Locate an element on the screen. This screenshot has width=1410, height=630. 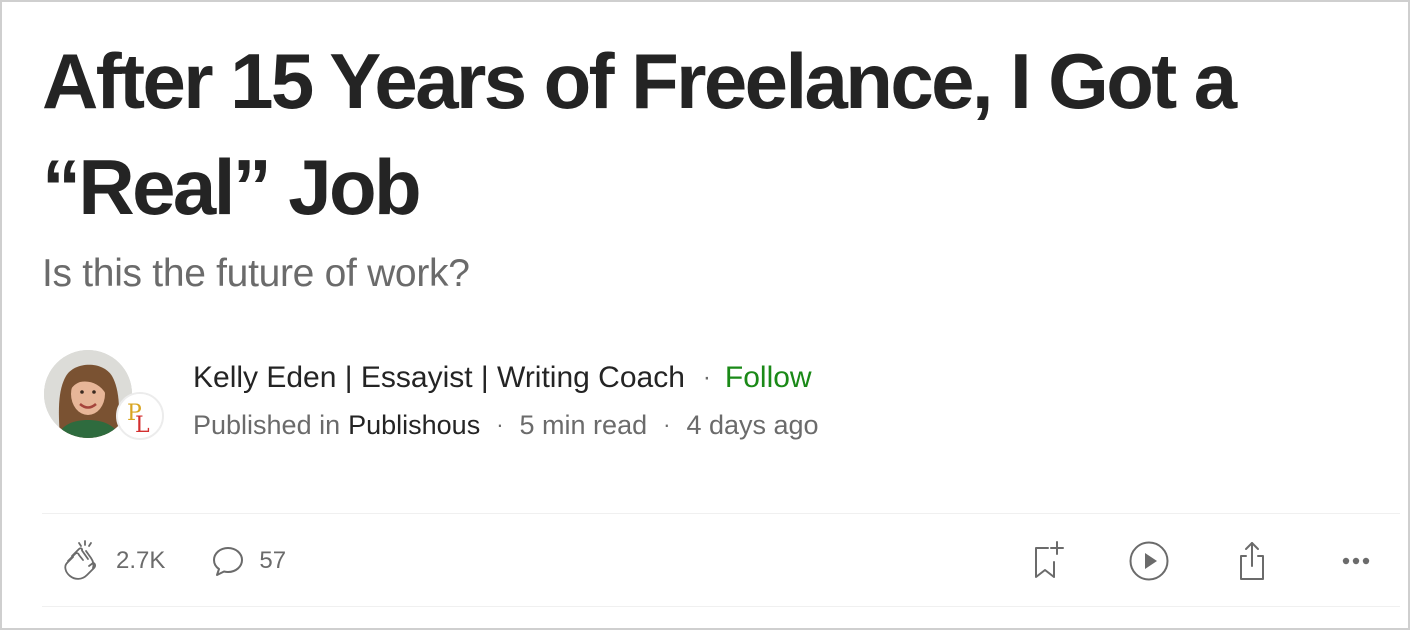
responses-button: 57 is located at coordinates (248, 561).